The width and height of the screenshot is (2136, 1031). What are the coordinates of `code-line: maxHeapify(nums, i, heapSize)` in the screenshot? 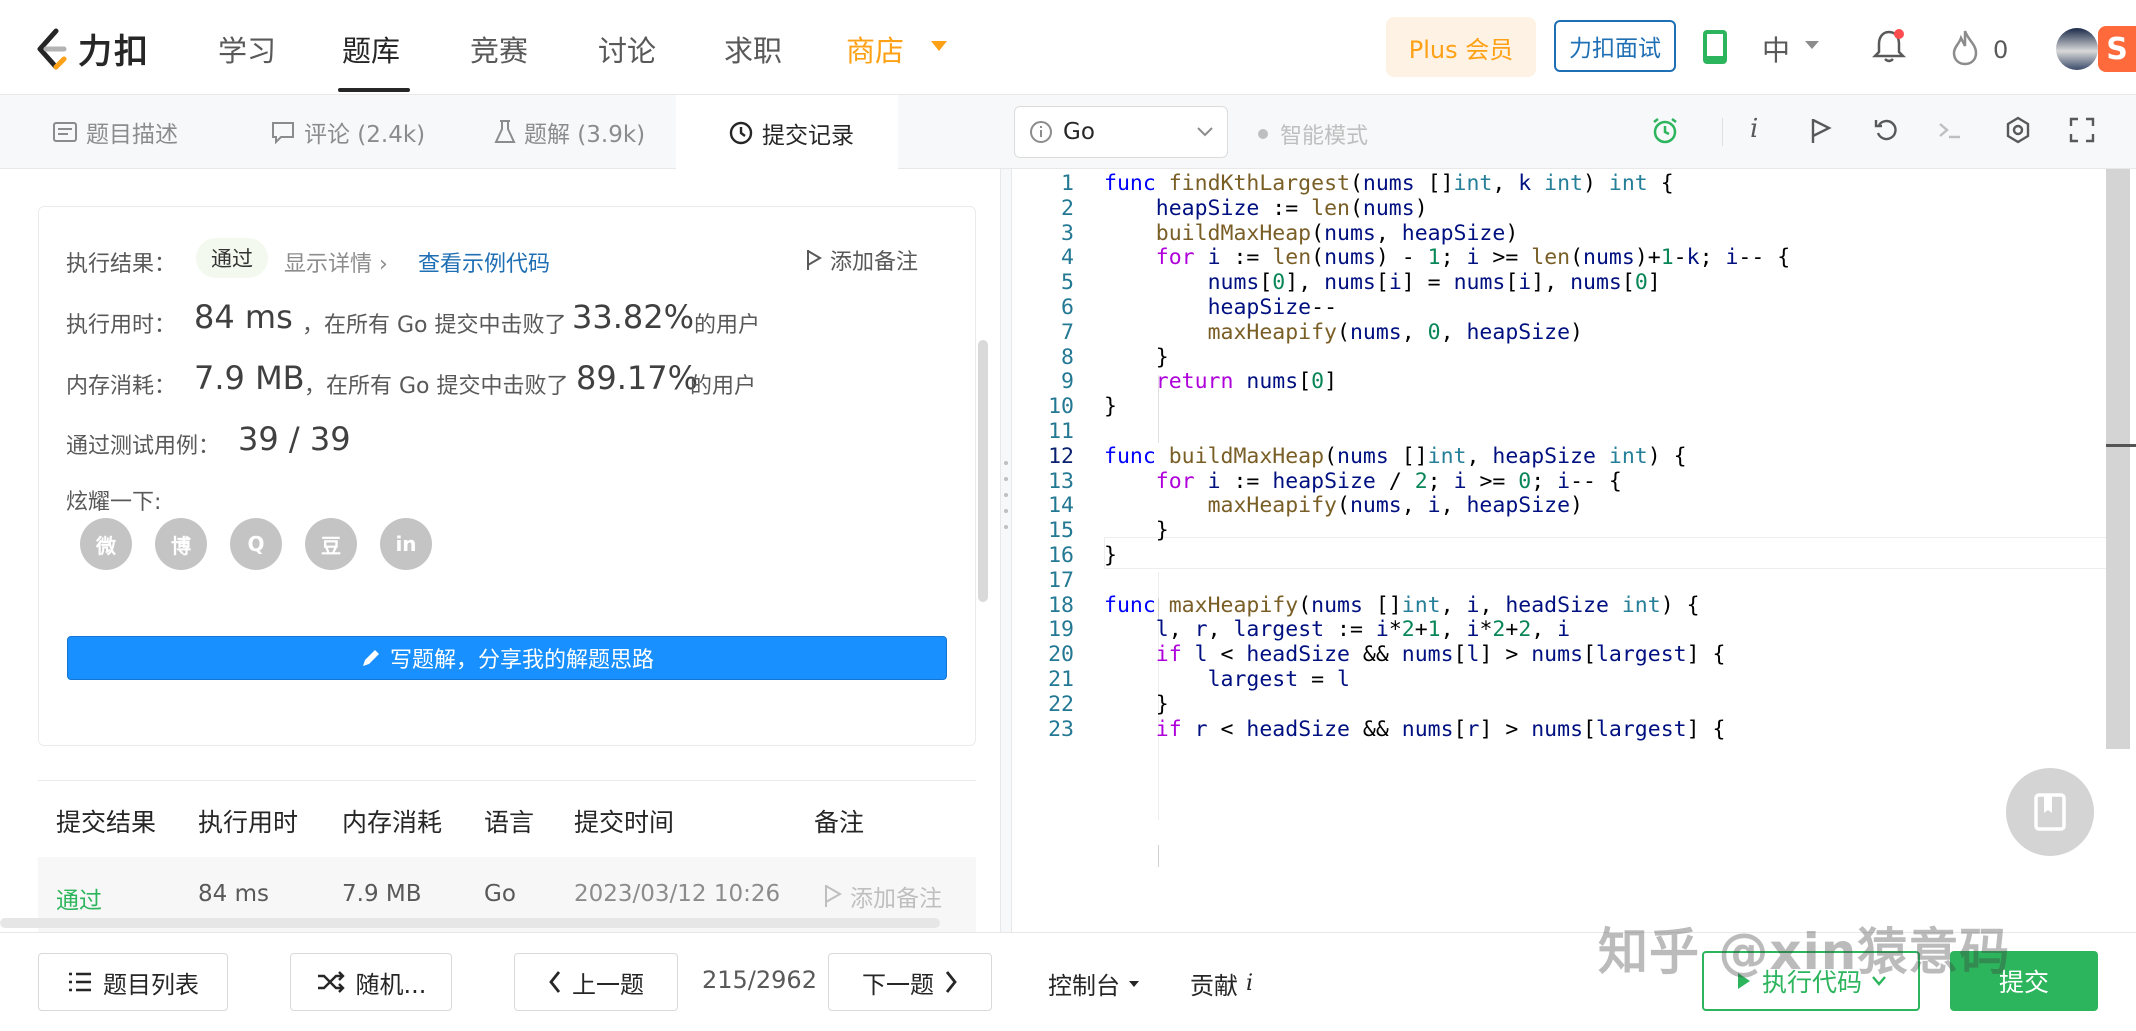 It's located at (1343, 505).